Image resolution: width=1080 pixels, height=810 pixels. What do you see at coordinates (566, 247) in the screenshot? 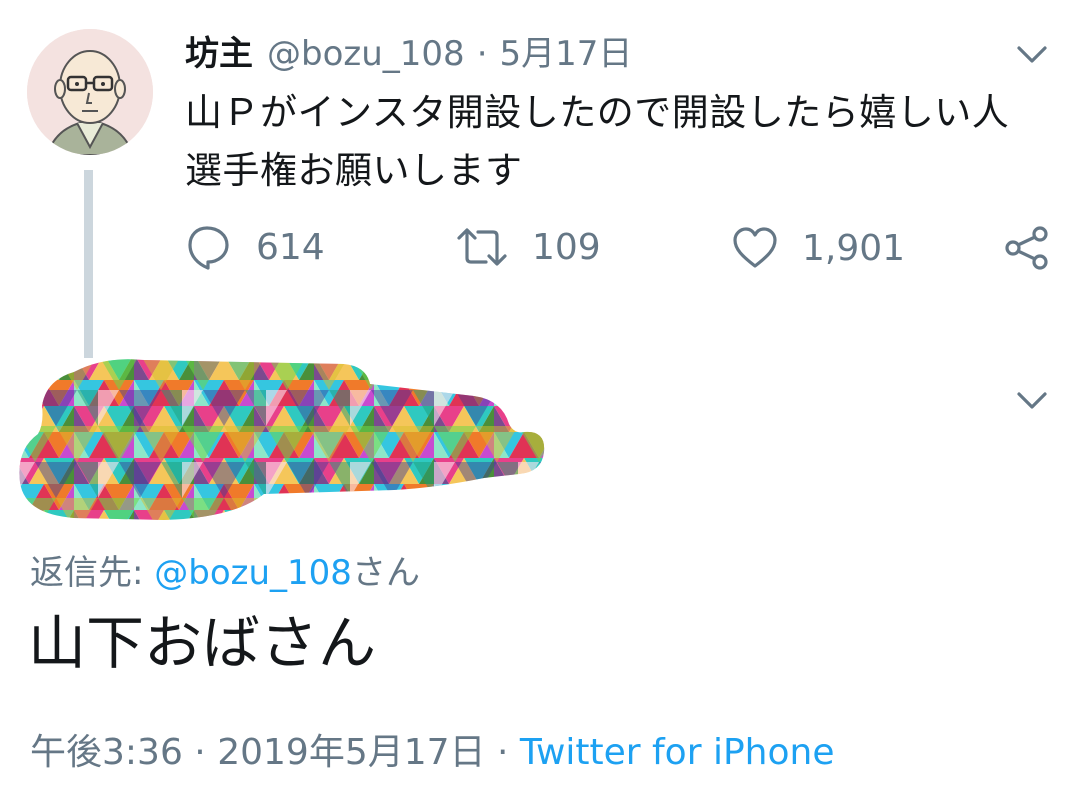
I see `retweet-count: 109` at bounding box center [566, 247].